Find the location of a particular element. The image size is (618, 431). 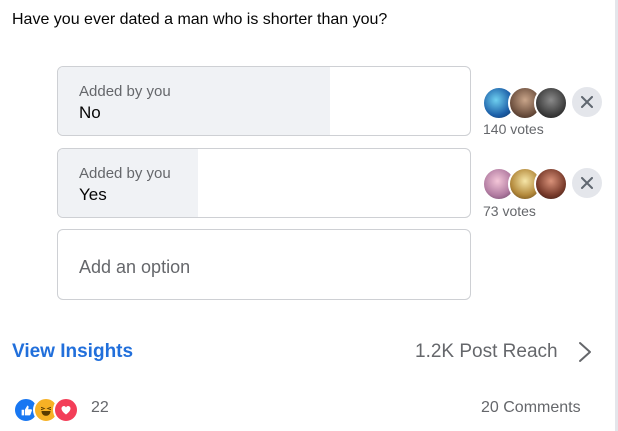

option-label: No is located at coordinates (90, 112).